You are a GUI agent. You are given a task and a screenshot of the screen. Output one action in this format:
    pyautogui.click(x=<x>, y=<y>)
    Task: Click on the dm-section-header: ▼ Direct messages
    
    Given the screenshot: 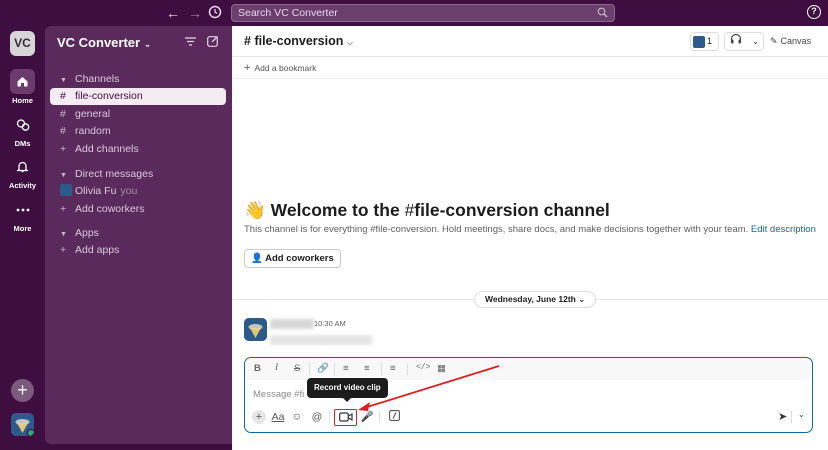 What is the action you would take?
    pyautogui.click(x=138, y=174)
    